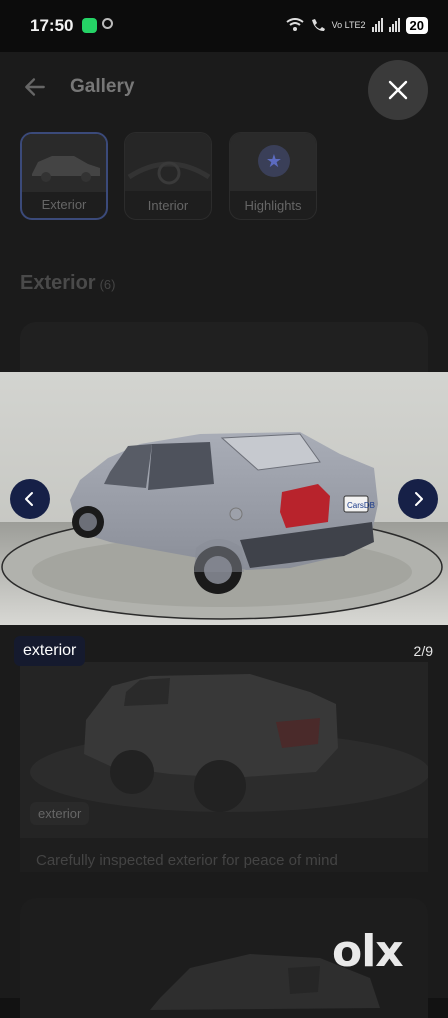  I want to click on tab-highlights: ★ Highlights, so click(273, 176).